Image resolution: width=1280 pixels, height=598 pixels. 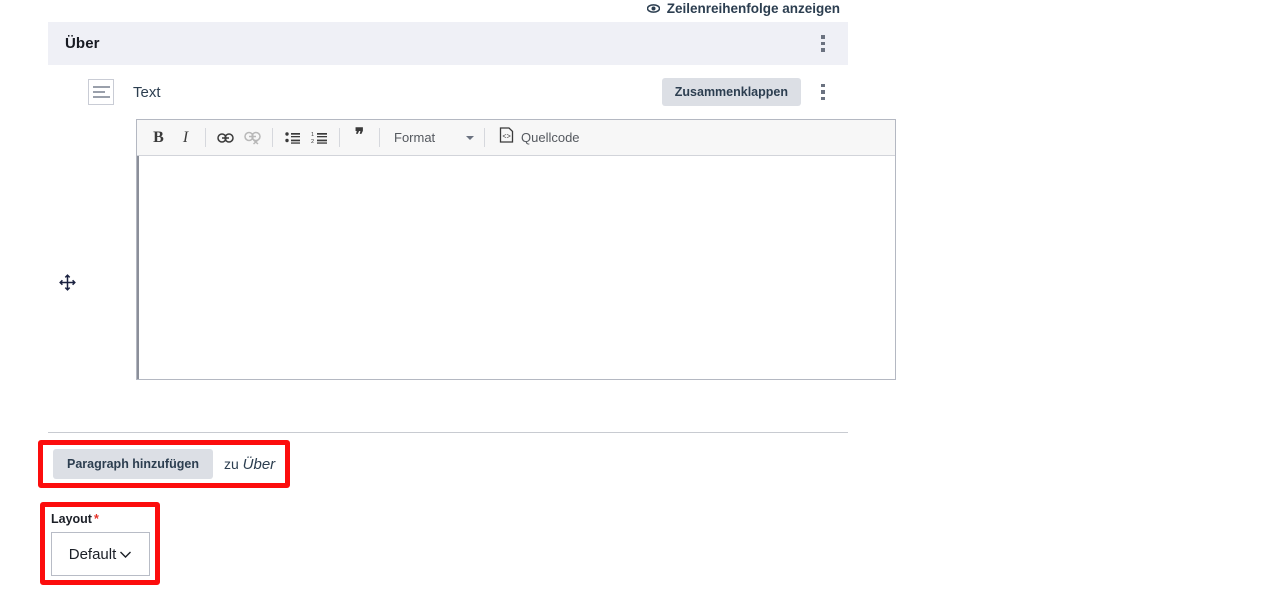 I want to click on blockquote-button: ❞, so click(x=359, y=138).